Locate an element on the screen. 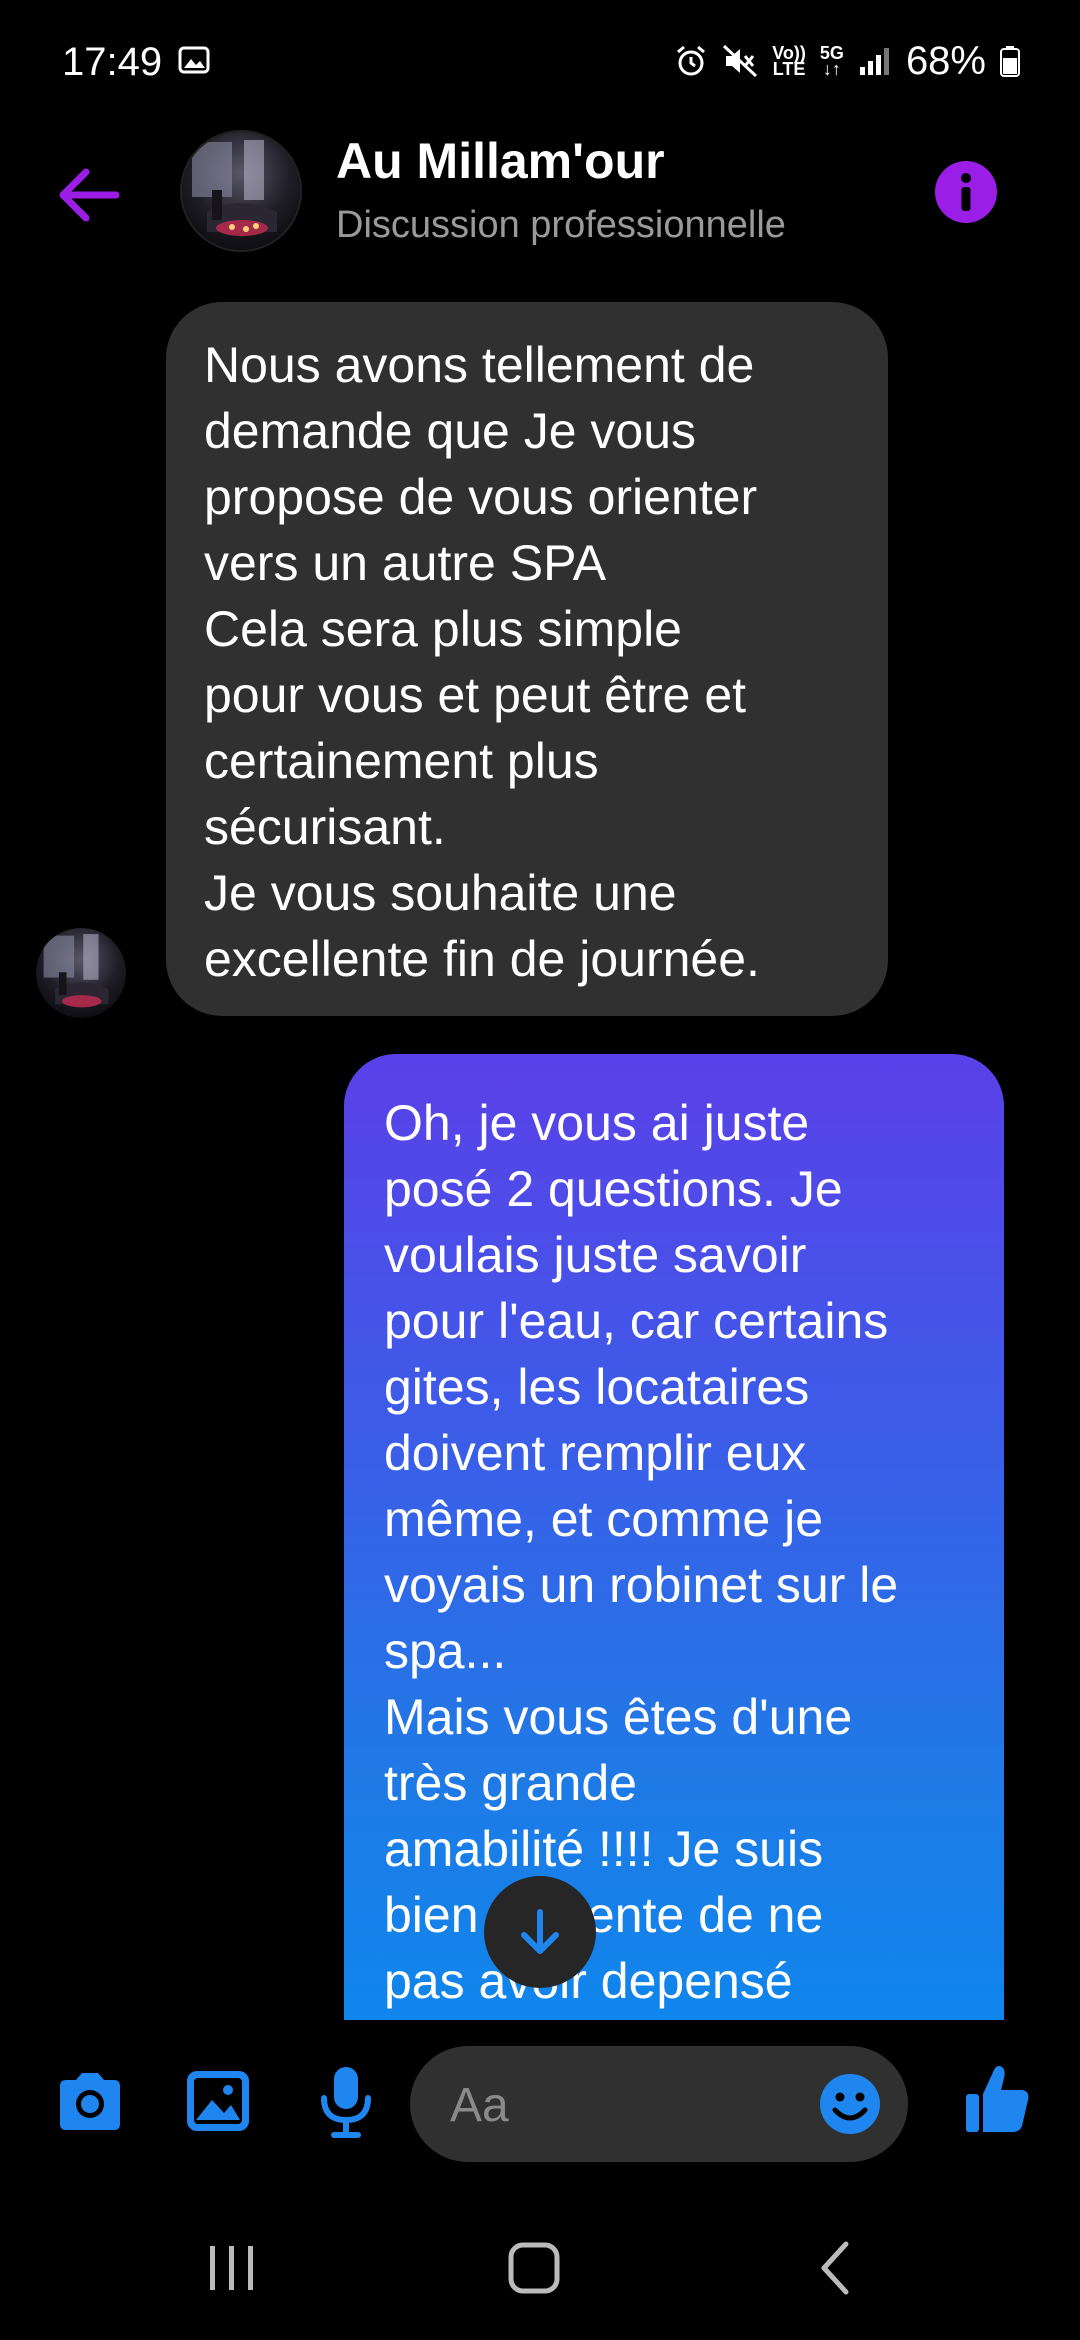 The width and height of the screenshot is (1080, 2340). volte-indicator: Vo)) LTE is located at coordinates (789, 61).